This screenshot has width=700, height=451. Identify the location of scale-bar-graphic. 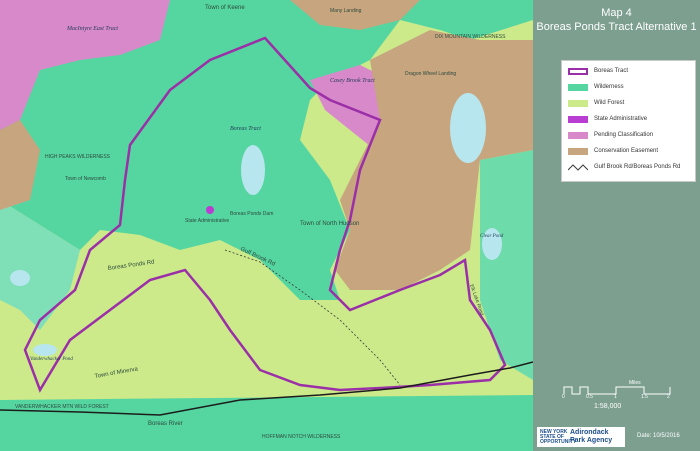
(617, 390).